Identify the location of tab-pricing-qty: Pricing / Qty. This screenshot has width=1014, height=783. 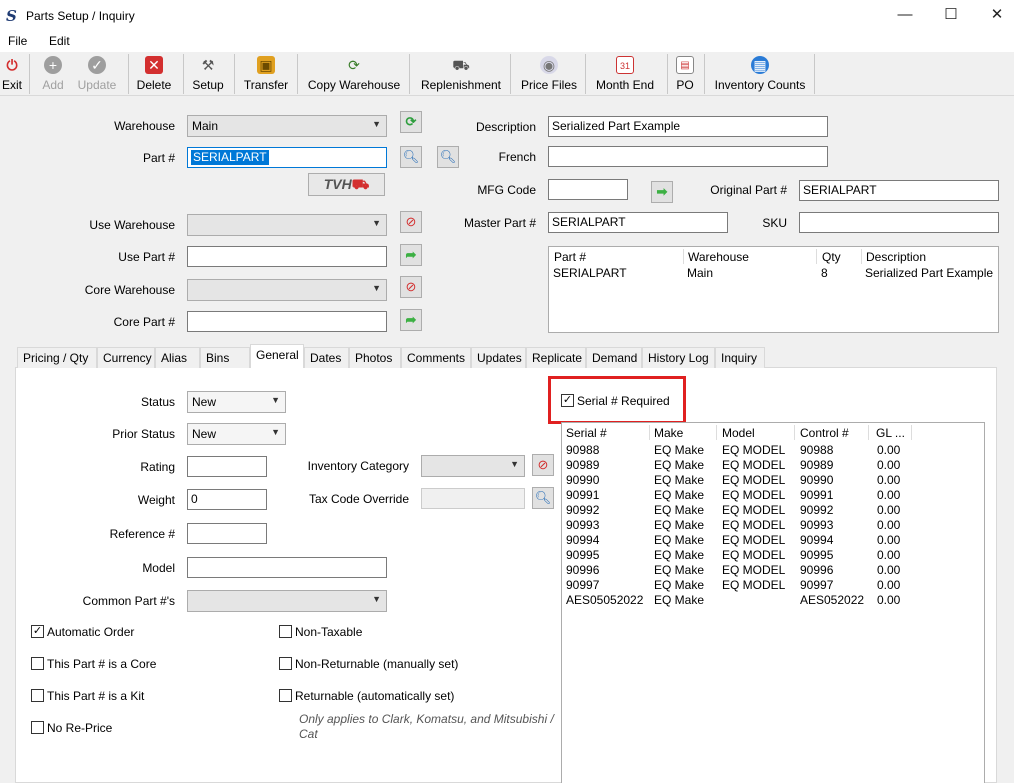
(57, 357).